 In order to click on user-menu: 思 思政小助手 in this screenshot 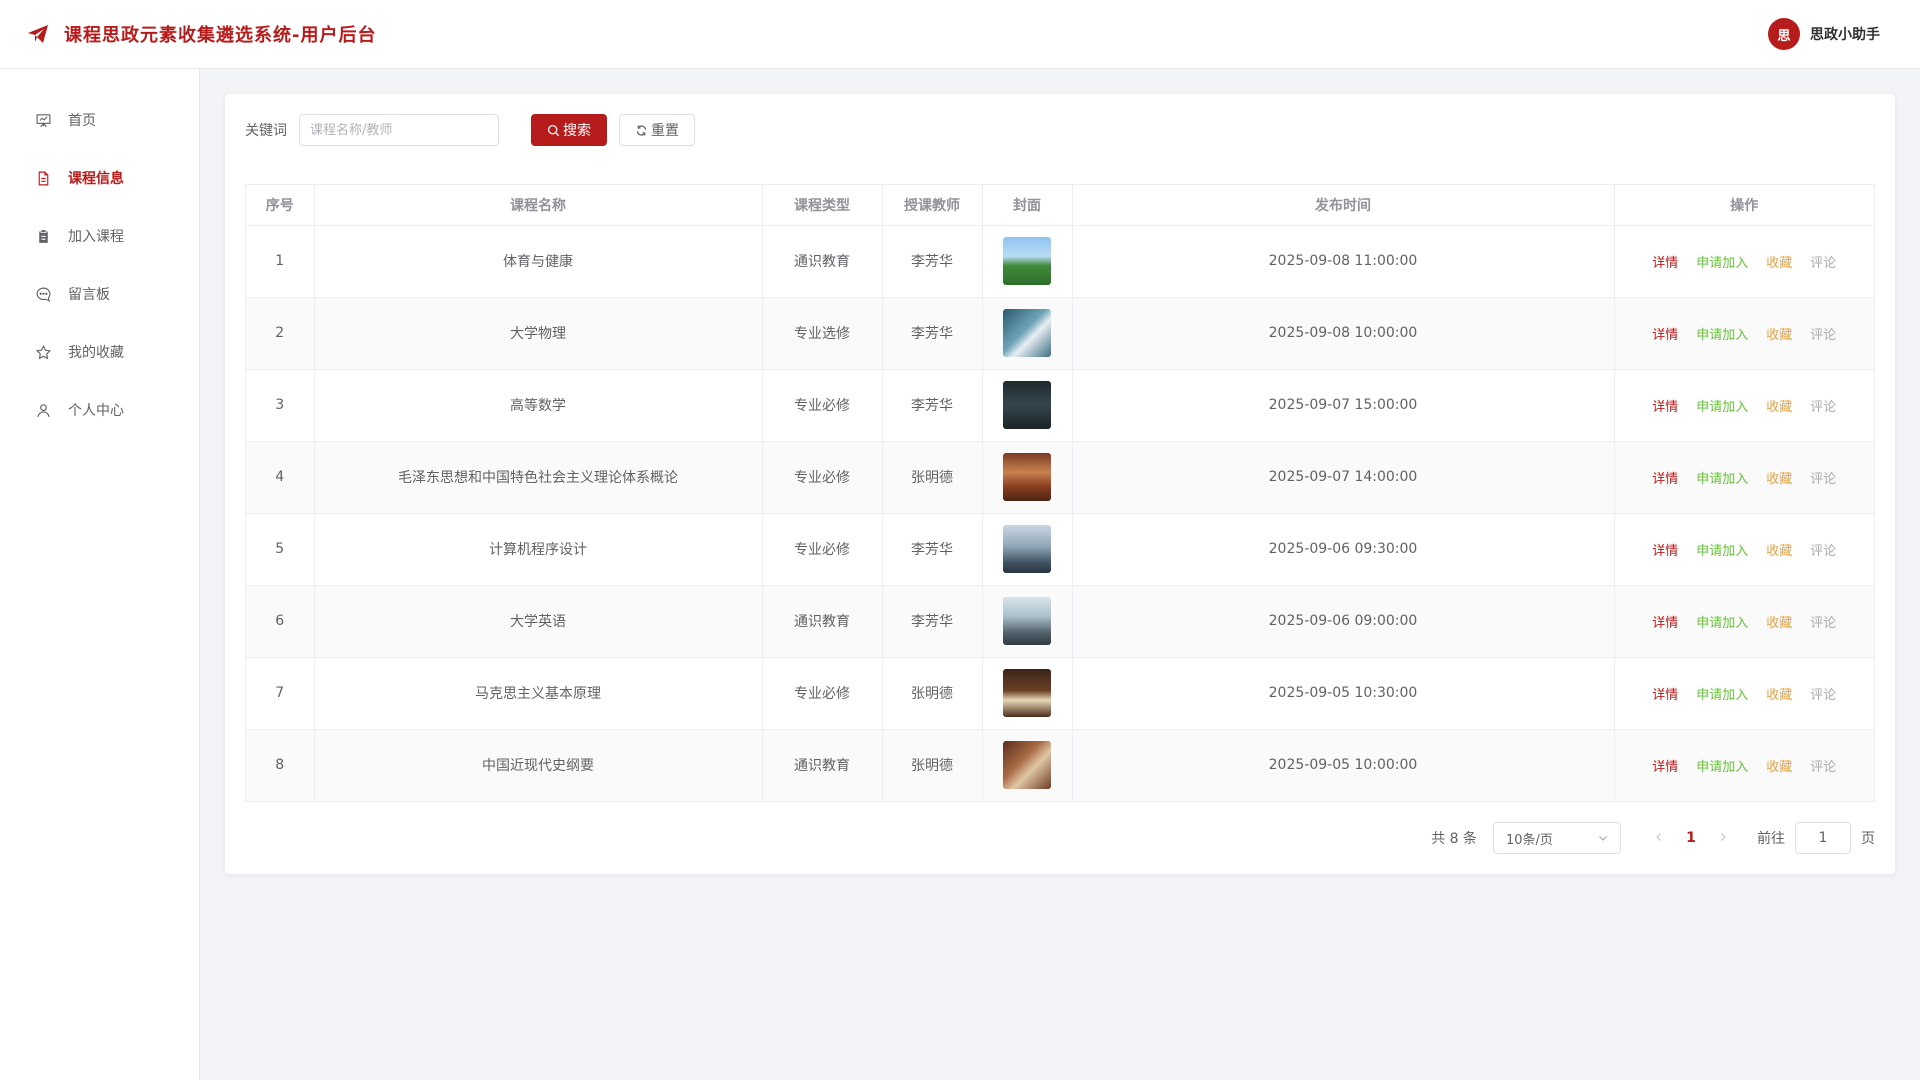, I will do `click(1824, 34)`.